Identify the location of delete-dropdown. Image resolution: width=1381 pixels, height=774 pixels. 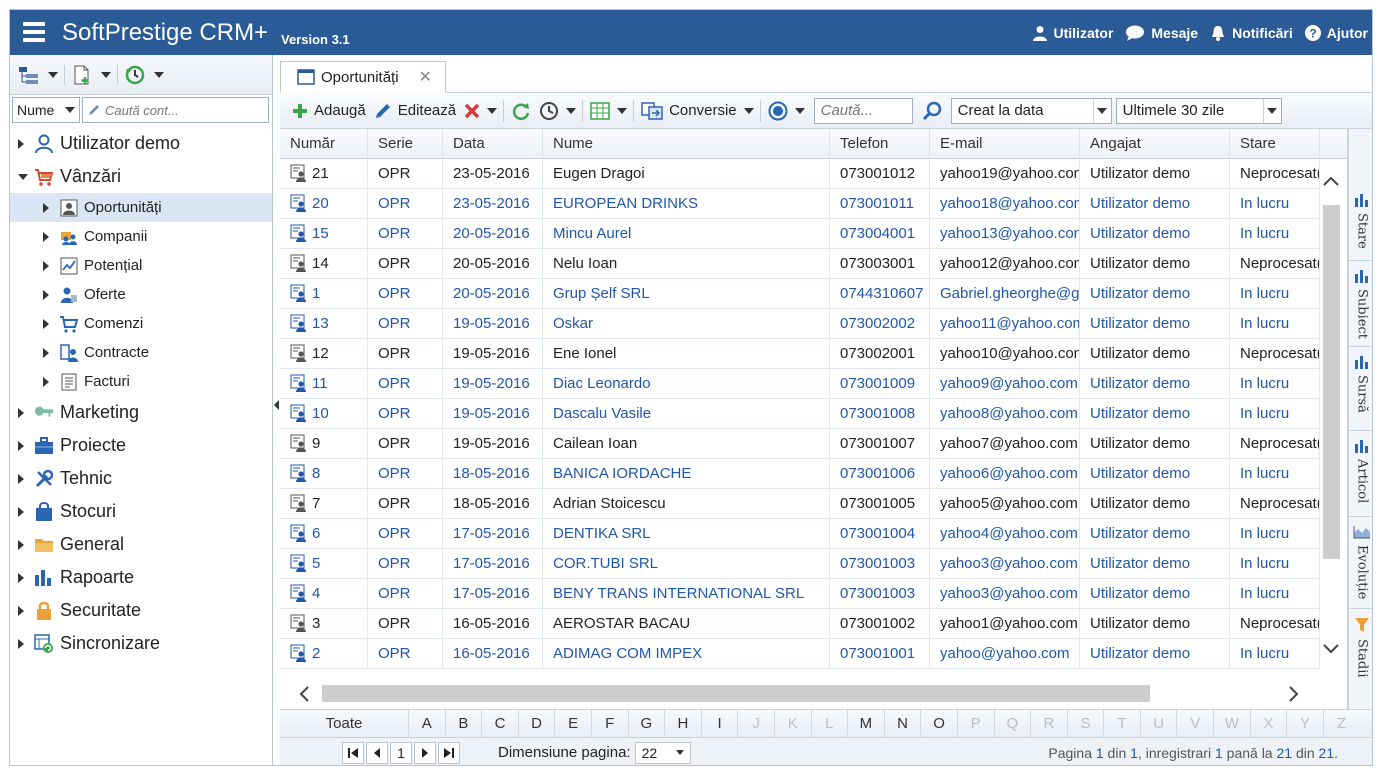
(492, 111).